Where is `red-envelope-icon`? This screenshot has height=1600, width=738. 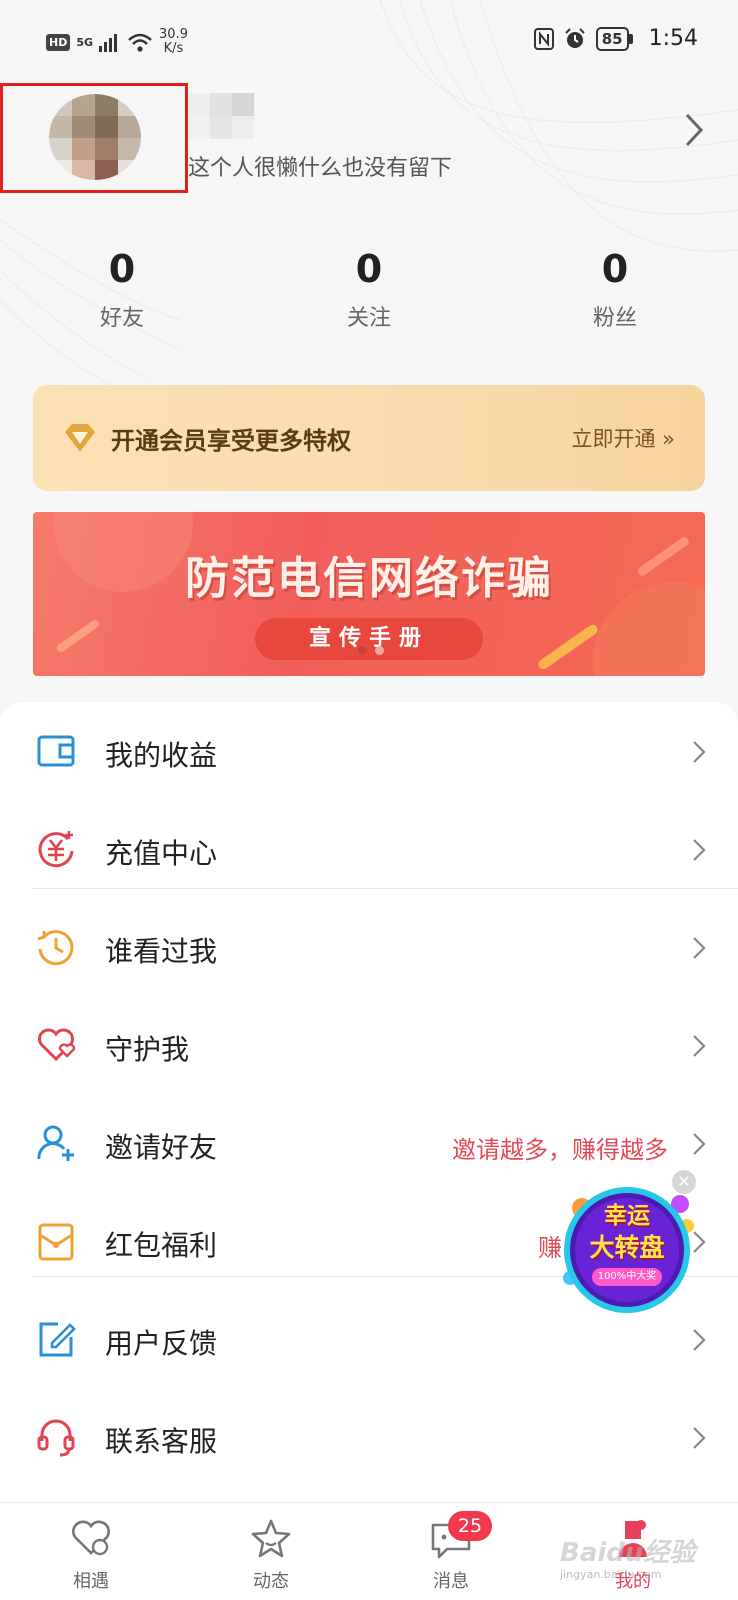
red-envelope-icon is located at coordinates (56, 1242).